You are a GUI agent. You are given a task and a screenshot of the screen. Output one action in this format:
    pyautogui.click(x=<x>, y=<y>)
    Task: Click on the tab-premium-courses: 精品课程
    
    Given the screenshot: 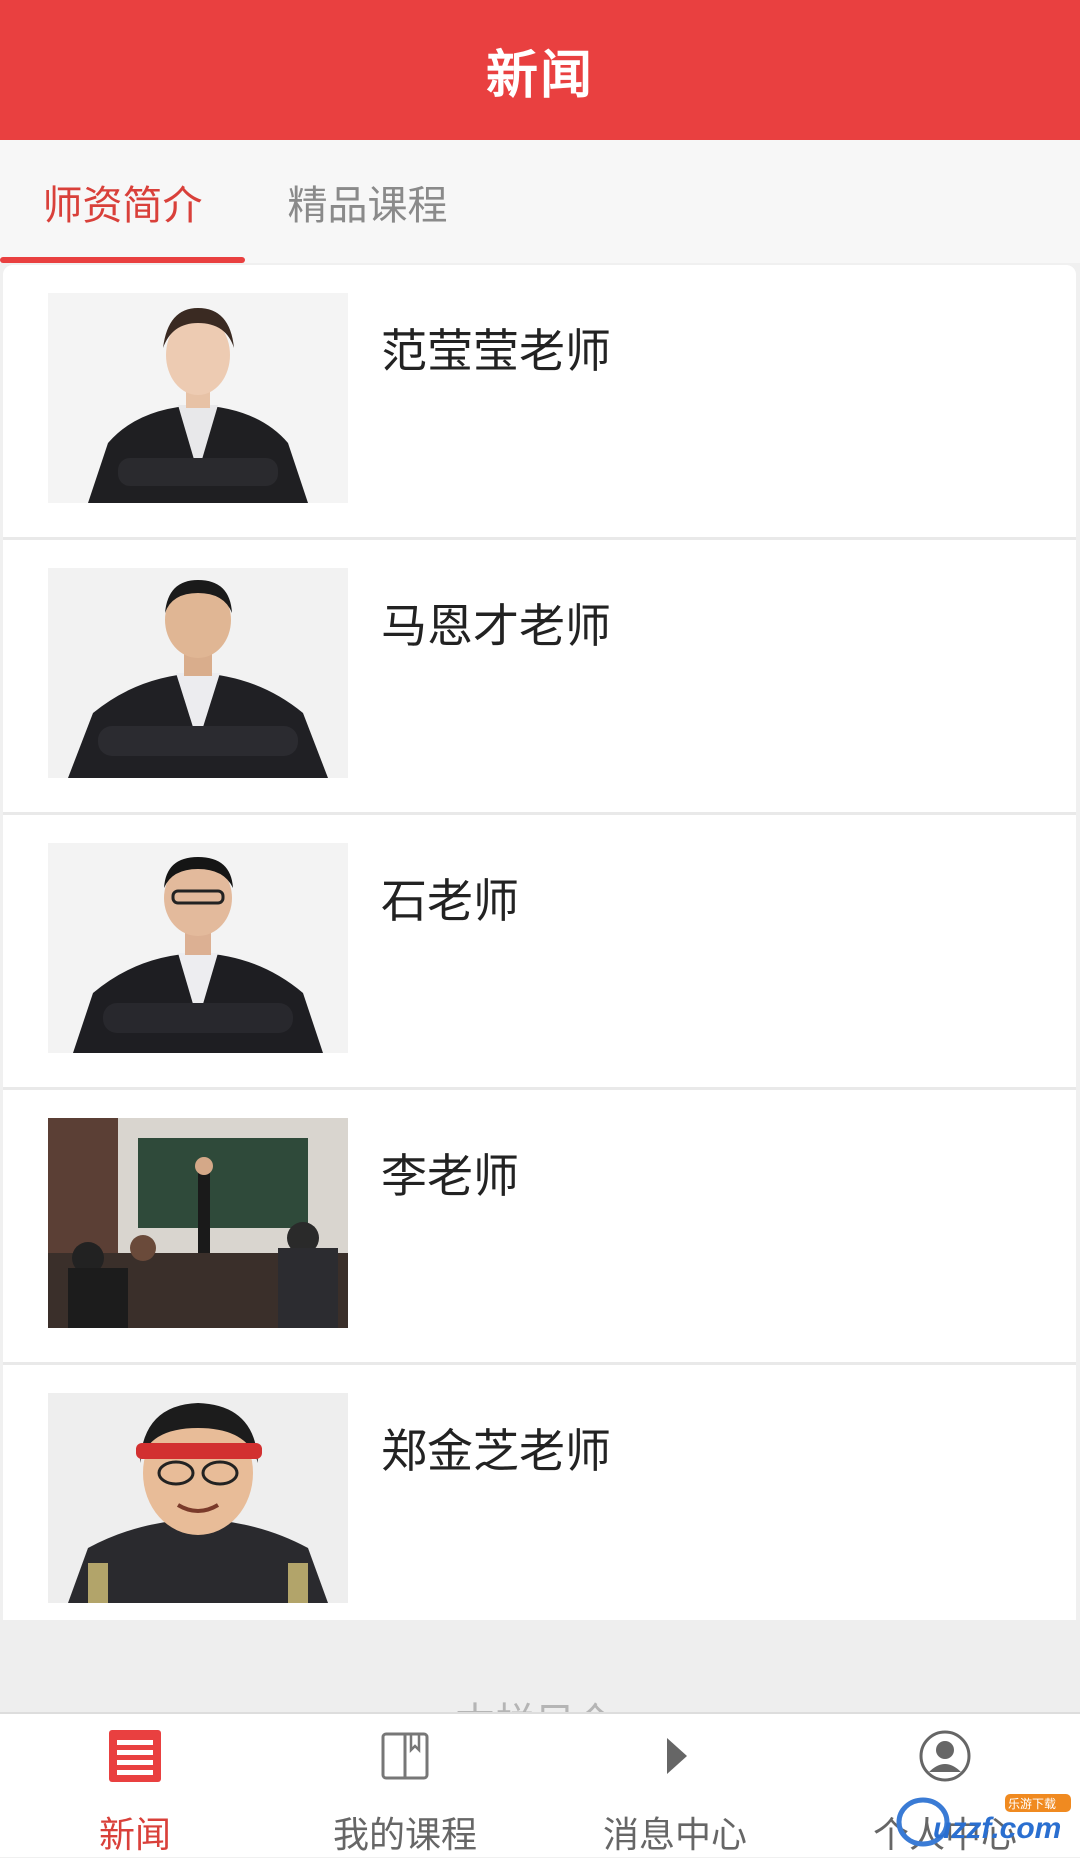 What is the action you would take?
    pyautogui.click(x=367, y=201)
    